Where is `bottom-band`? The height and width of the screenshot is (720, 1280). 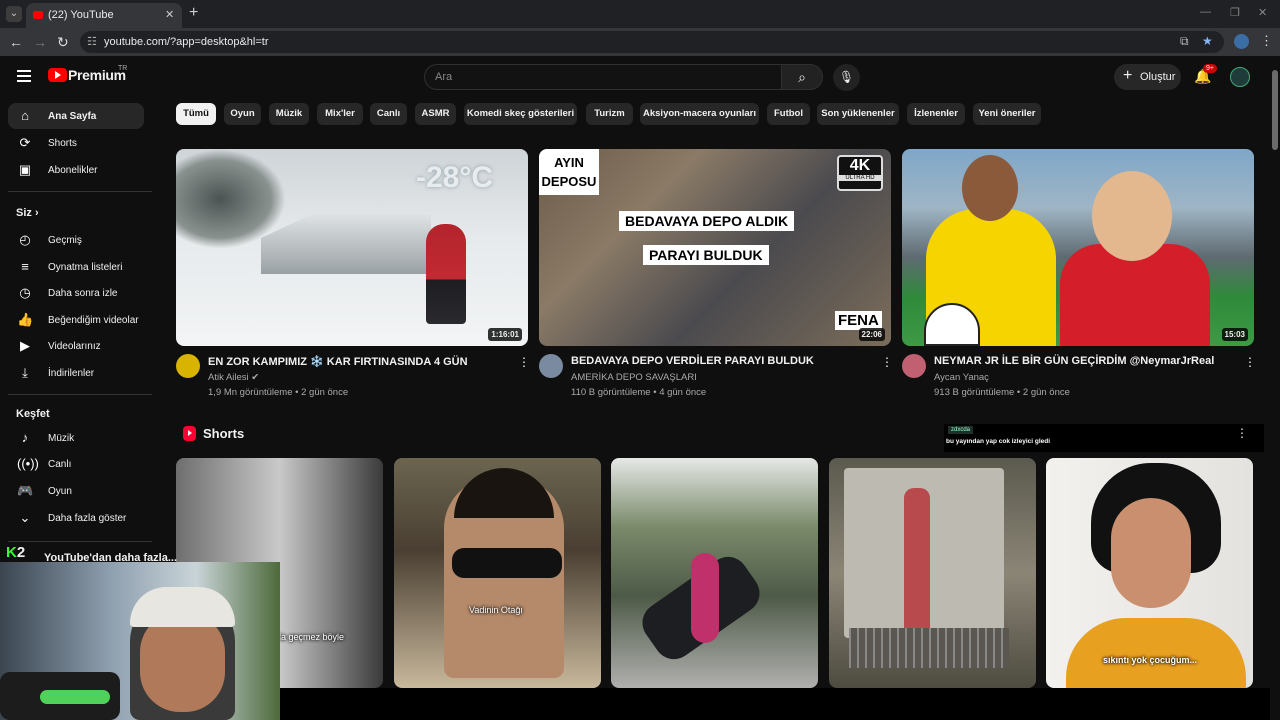
bottom-band is located at coordinates (775, 704).